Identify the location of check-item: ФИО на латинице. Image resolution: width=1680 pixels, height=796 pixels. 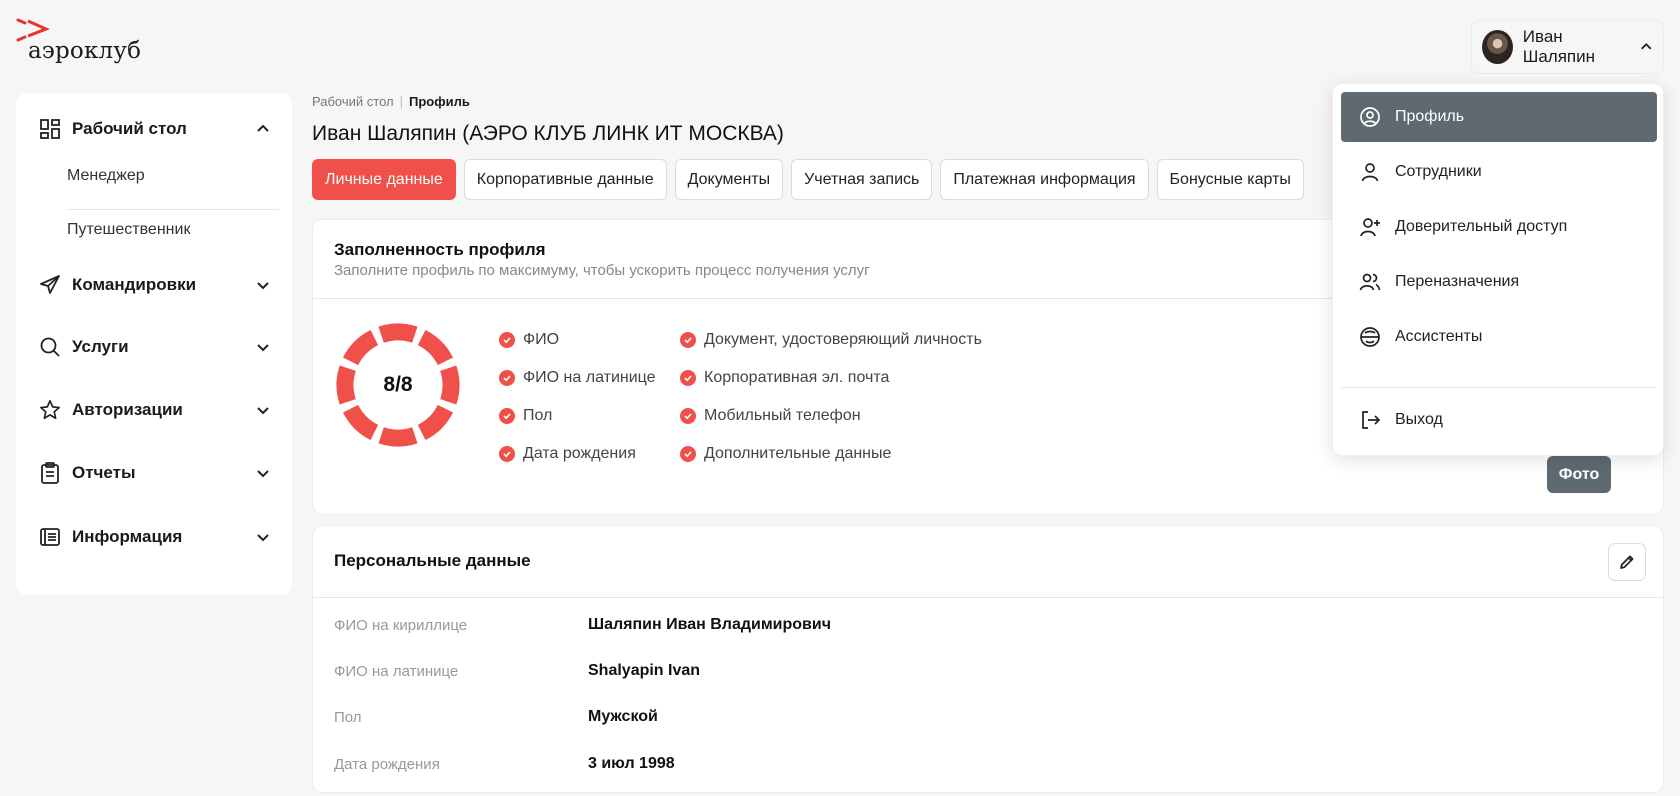
(577, 378).